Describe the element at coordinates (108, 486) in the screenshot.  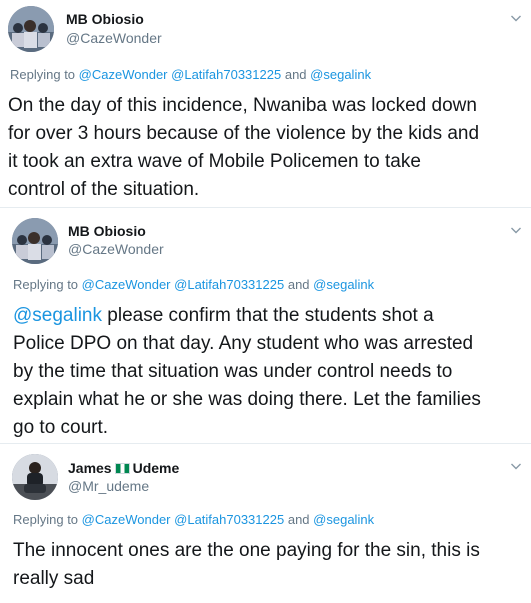
I see `author-handle: @Mr_udeme` at that location.